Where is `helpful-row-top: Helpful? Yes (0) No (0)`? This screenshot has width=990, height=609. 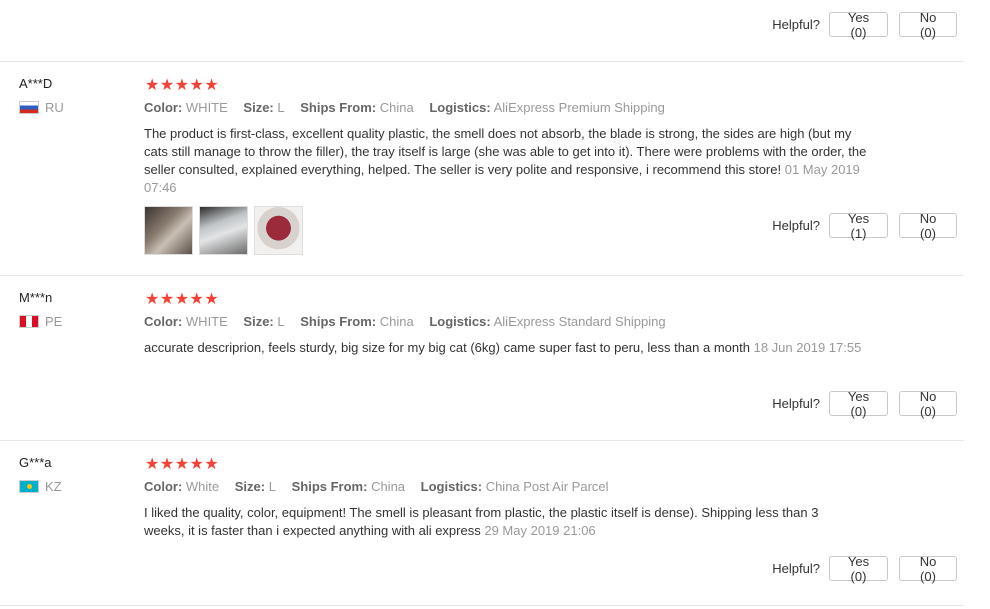
helpful-row-top: Helpful? Yes (0) No (0) is located at coordinates (864, 25).